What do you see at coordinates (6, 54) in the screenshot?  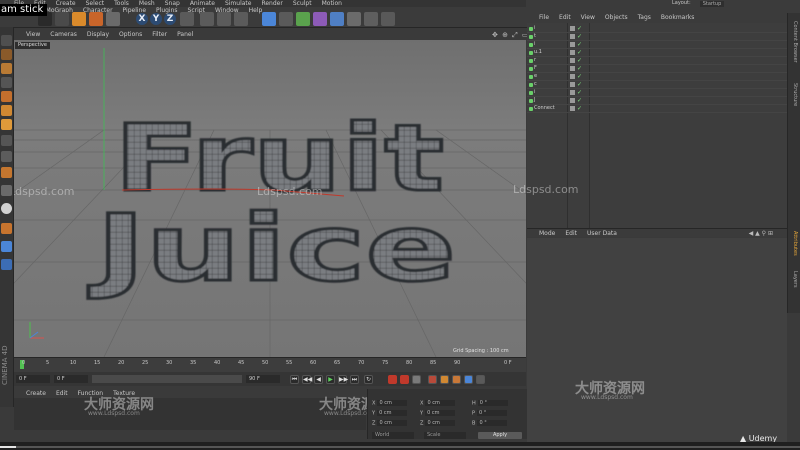 I see `model-mode-icon` at bounding box center [6, 54].